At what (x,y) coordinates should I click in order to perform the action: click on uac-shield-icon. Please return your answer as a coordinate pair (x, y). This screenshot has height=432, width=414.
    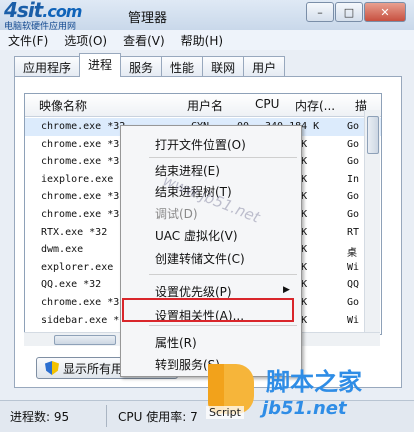
    Looking at the image, I should click on (52, 368).